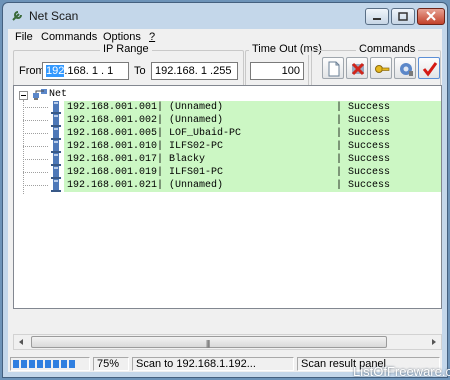 The width and height of the screenshot is (450, 380). I want to click on menu-file: File, so click(24, 37).